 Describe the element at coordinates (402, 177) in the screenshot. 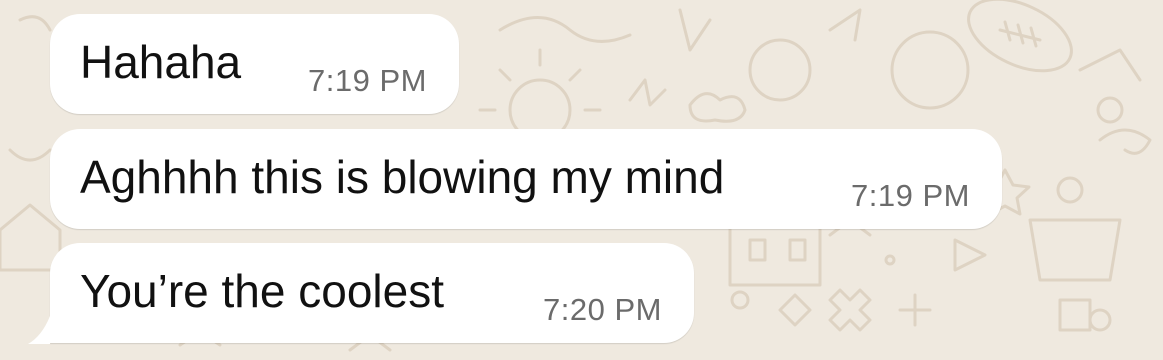

I see `message-text: Aghhhh this is blowing my mind` at that location.